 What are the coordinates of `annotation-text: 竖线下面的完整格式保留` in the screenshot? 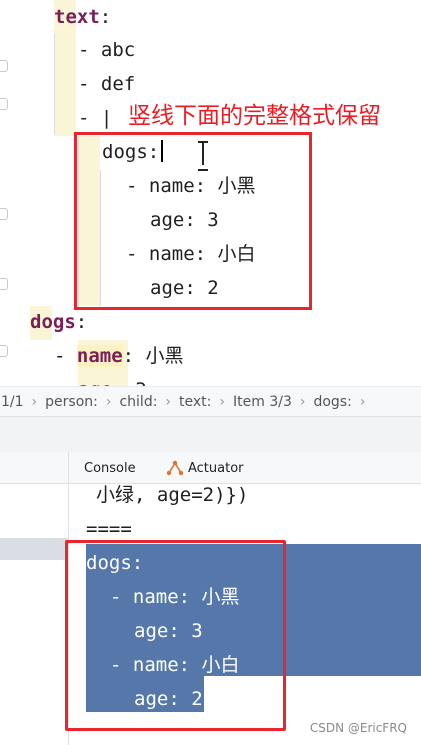 It's located at (254, 116).